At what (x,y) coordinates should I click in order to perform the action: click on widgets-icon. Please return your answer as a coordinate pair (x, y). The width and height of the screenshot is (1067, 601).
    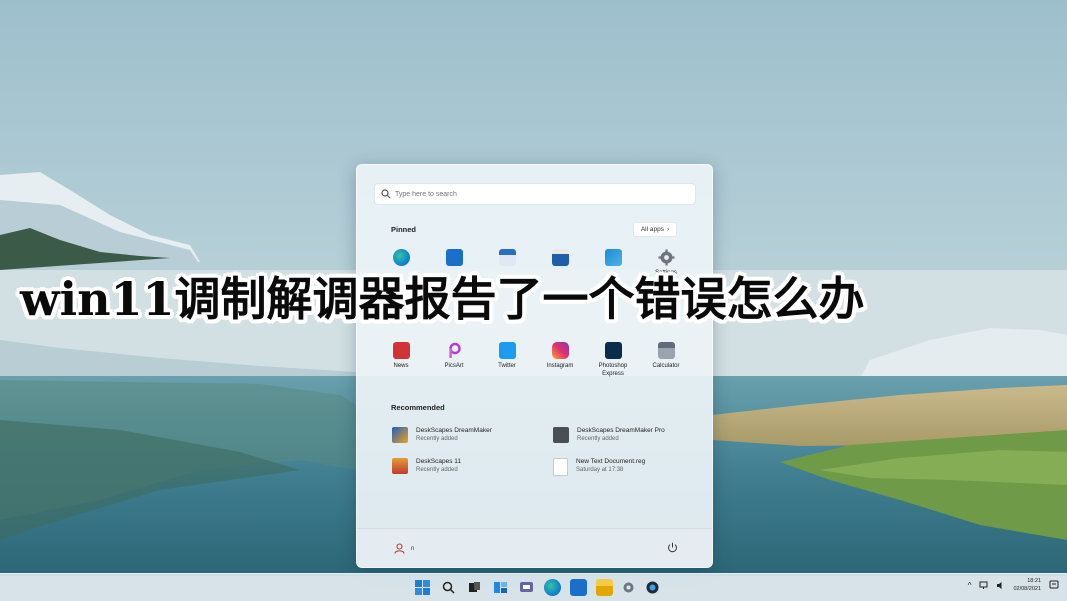
    Looking at the image, I should click on (500, 587).